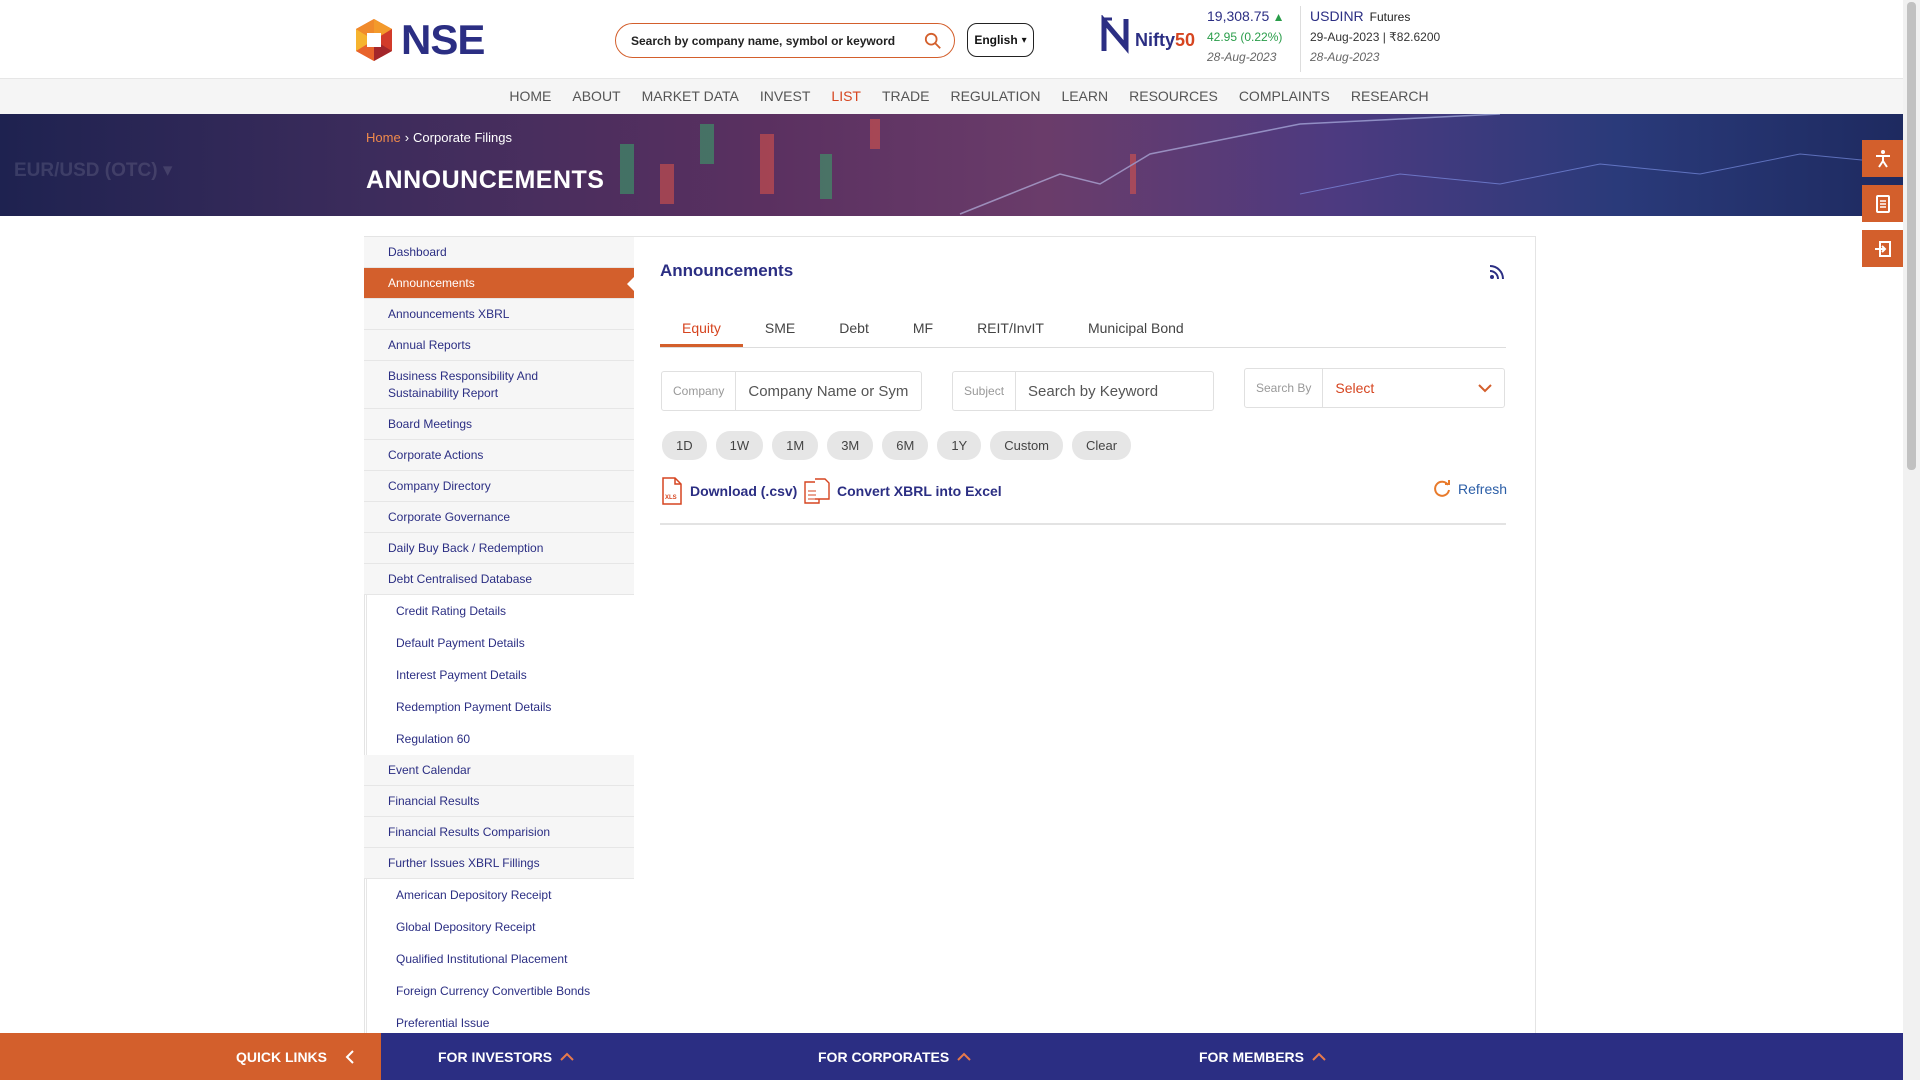 The width and height of the screenshot is (1920, 1080). What do you see at coordinates (1115, 34) in the screenshot?
I see `nifty-n-icon` at bounding box center [1115, 34].